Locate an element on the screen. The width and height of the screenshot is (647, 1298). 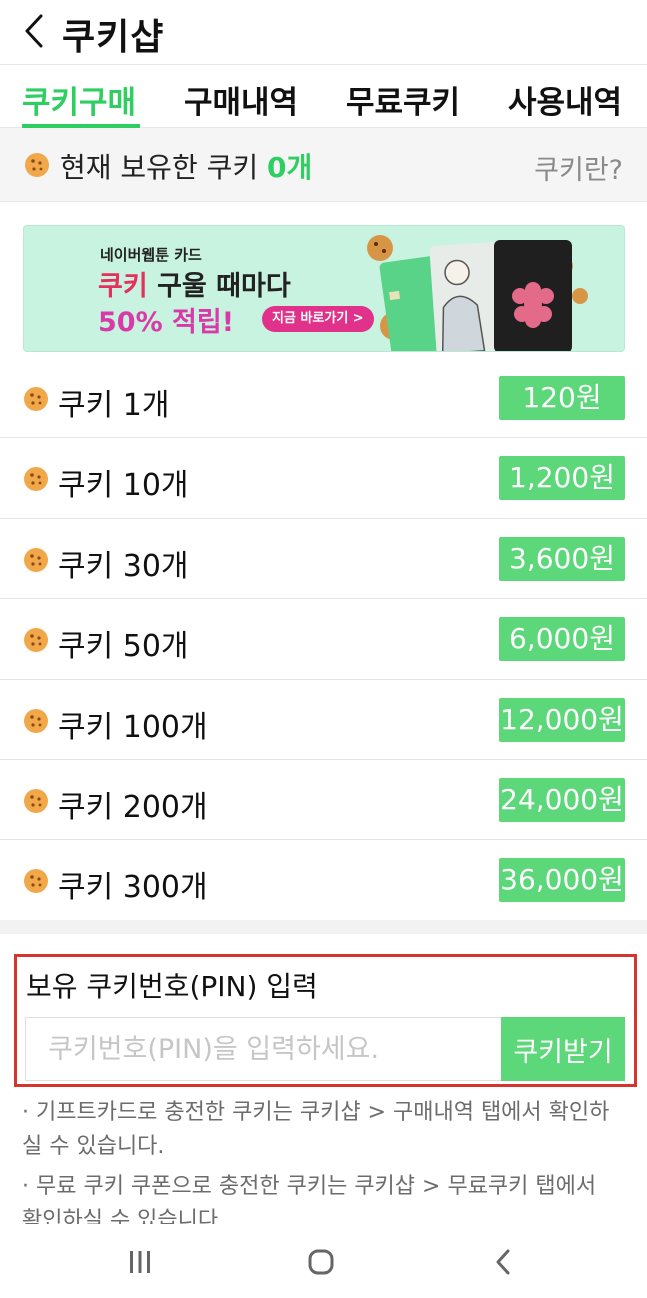
pin-entry-section: 보유 쿠키번호(PIN) 입력 쿠키받기 is located at coordinates (325, 1020).